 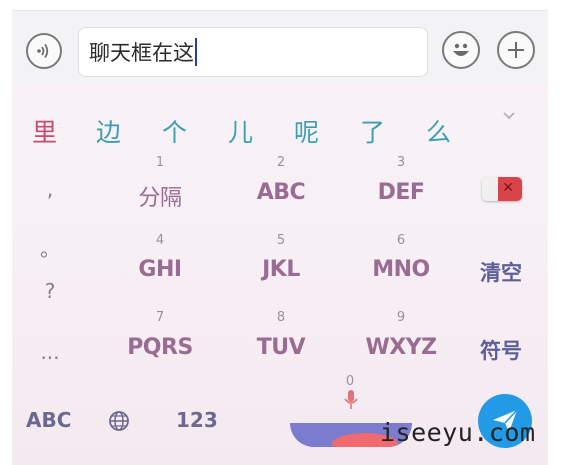 I want to click on key-label: TUV, so click(x=281, y=347).